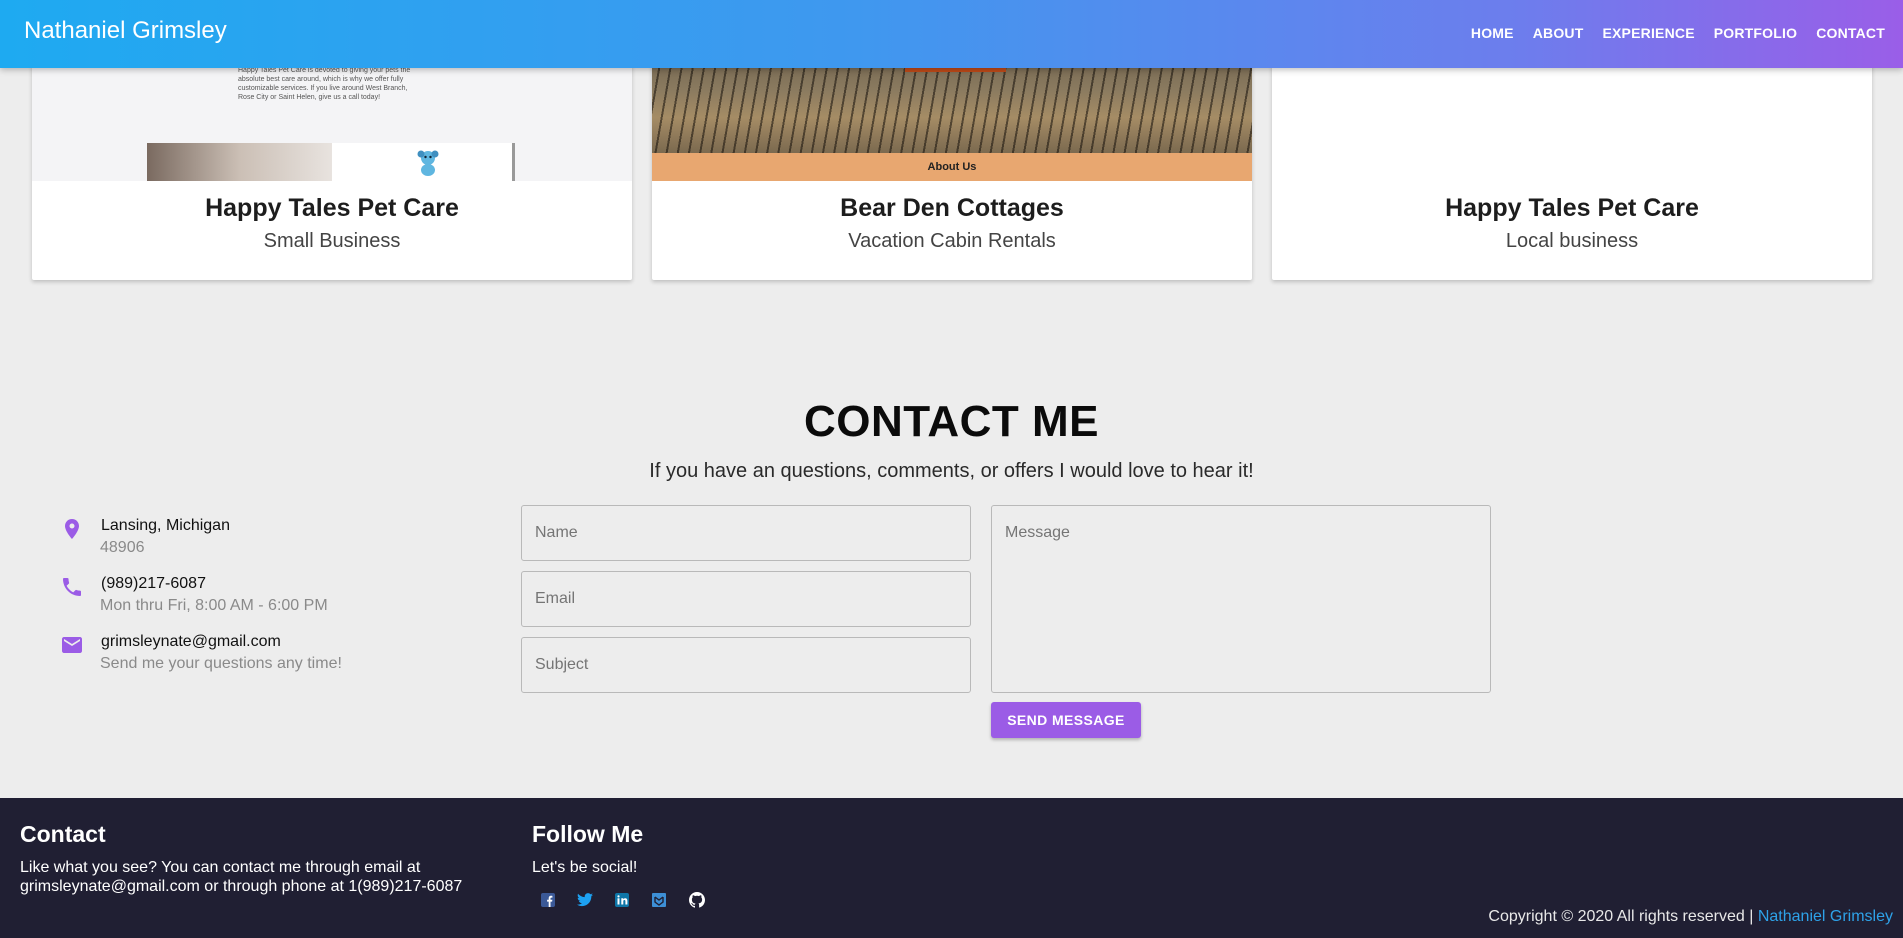 This screenshot has height=938, width=1903. What do you see at coordinates (239, 162) in the screenshot?
I see `thumbnail-photo` at bounding box center [239, 162].